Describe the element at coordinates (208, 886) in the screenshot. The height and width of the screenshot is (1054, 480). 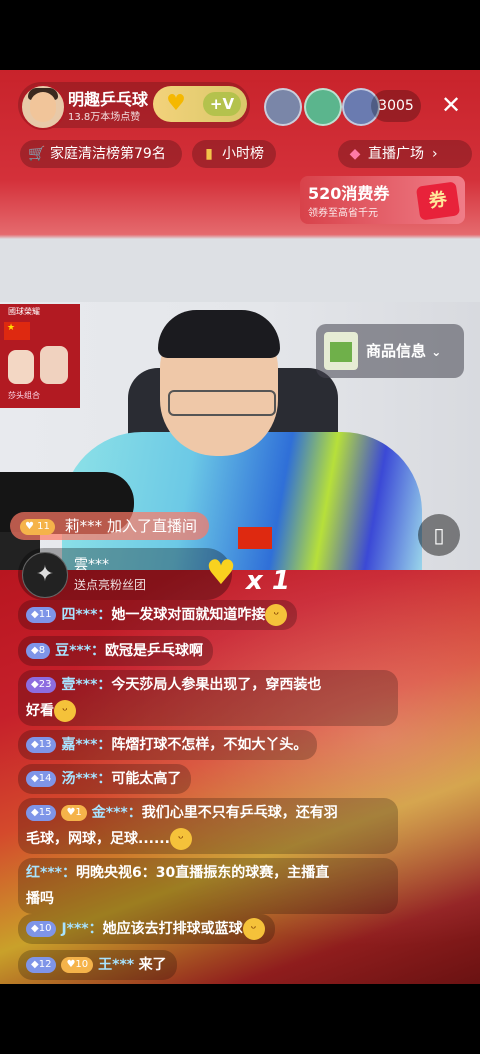
I see `chat-message: 红***：明晚央视6：30直播振东的球赛，主播直 播吗` at that location.